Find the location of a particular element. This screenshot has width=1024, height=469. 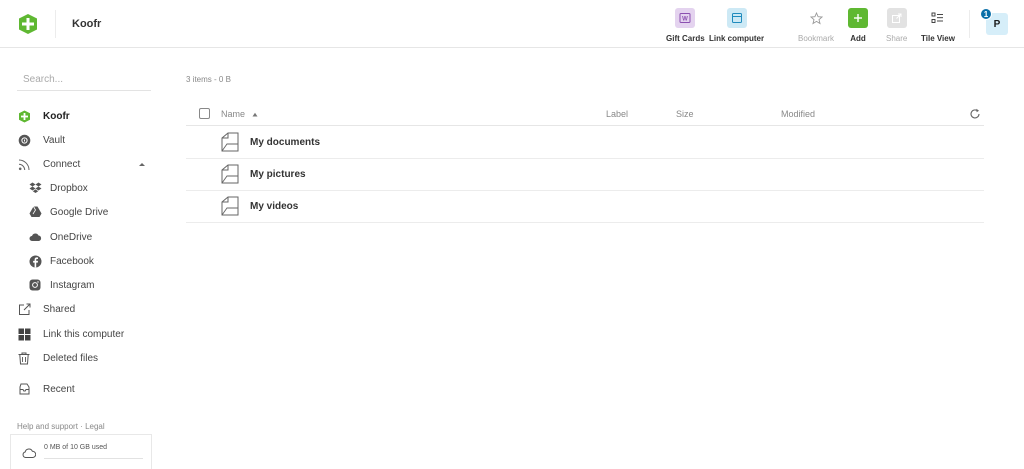

link-computer-label: Link computer is located at coordinates (737, 38).